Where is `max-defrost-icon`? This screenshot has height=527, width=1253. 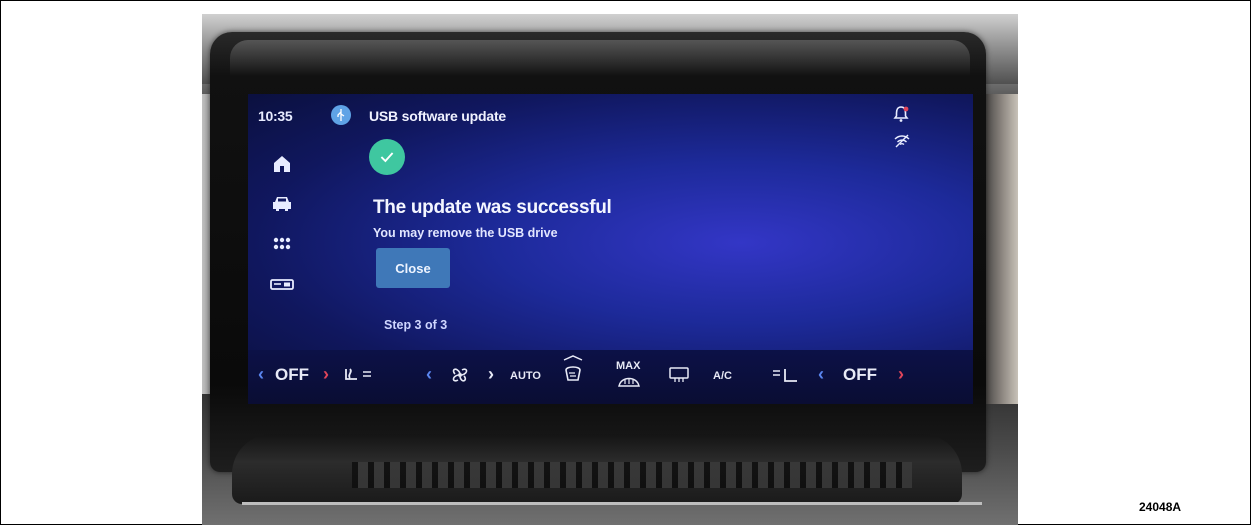
max-defrost-icon is located at coordinates (629, 381).